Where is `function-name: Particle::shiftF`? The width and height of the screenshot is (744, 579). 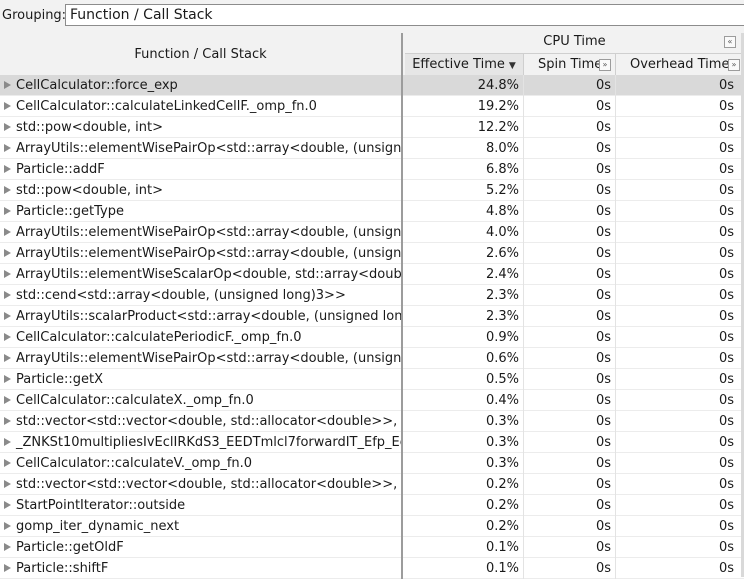
function-name: Particle::shiftF is located at coordinates (62, 568).